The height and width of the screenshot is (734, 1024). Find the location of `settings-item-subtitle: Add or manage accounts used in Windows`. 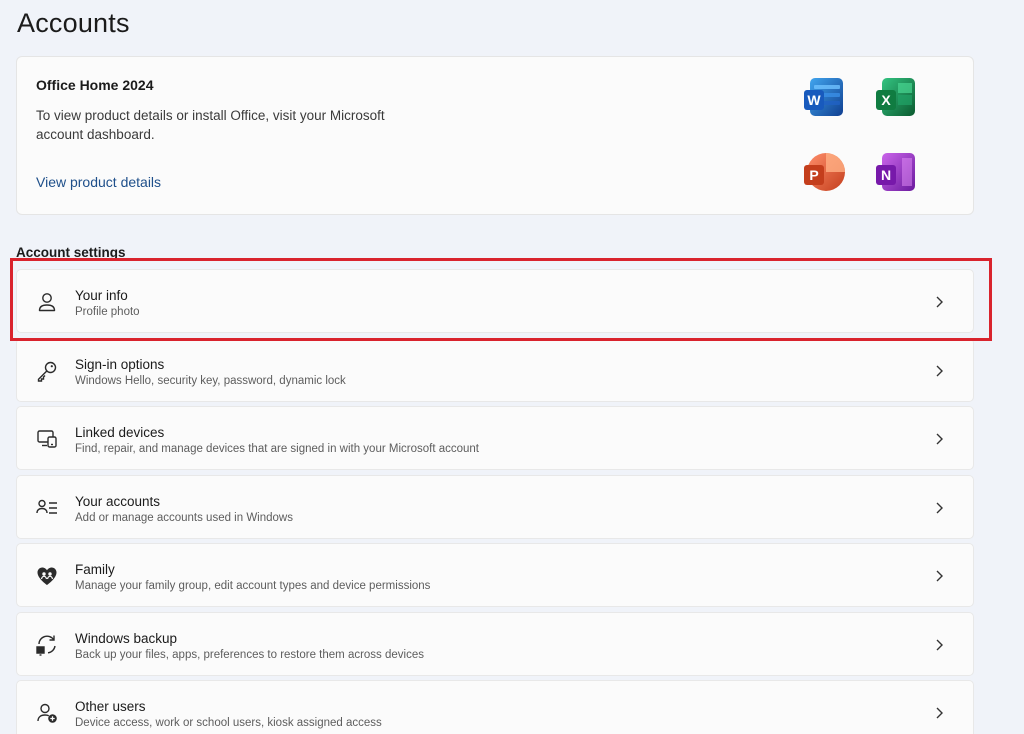

settings-item-subtitle: Add or manage accounts used in Windows is located at coordinates (184, 517).